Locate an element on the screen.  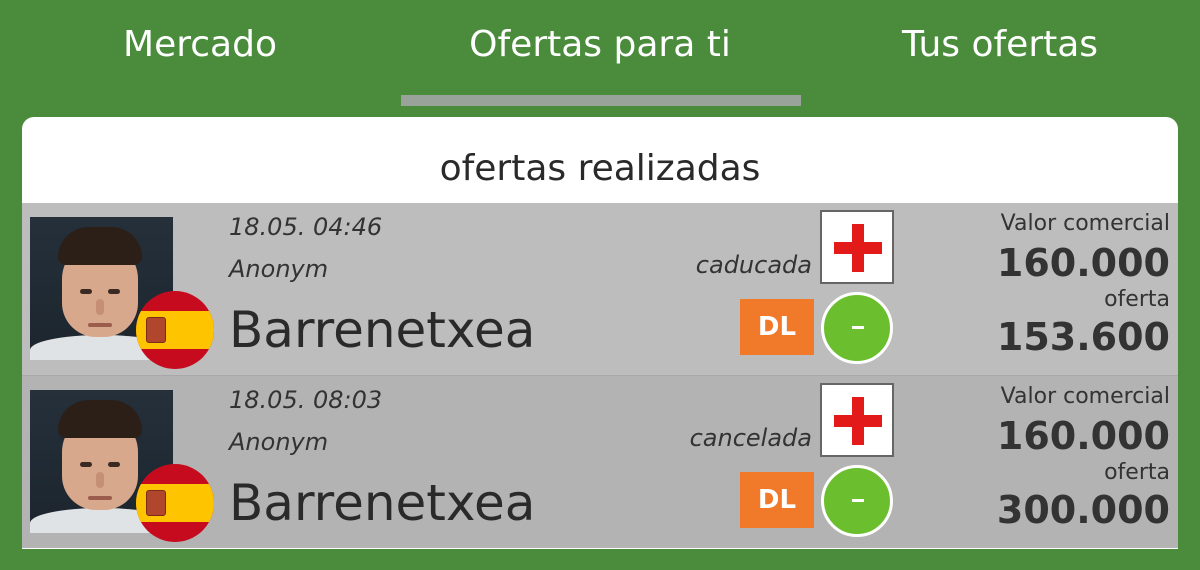
offer-status: cancelada is located at coordinates (750, 438).